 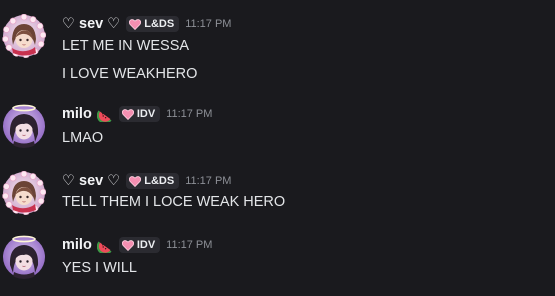 What do you see at coordinates (126, 46) in the screenshot?
I see `message-text: LET ME IN WESSA` at bounding box center [126, 46].